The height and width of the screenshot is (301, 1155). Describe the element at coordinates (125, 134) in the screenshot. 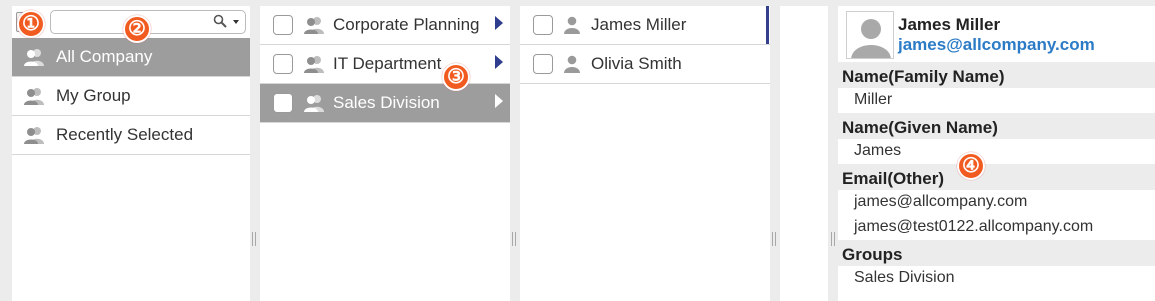

I see `group-item-label: Recently Selected` at that location.